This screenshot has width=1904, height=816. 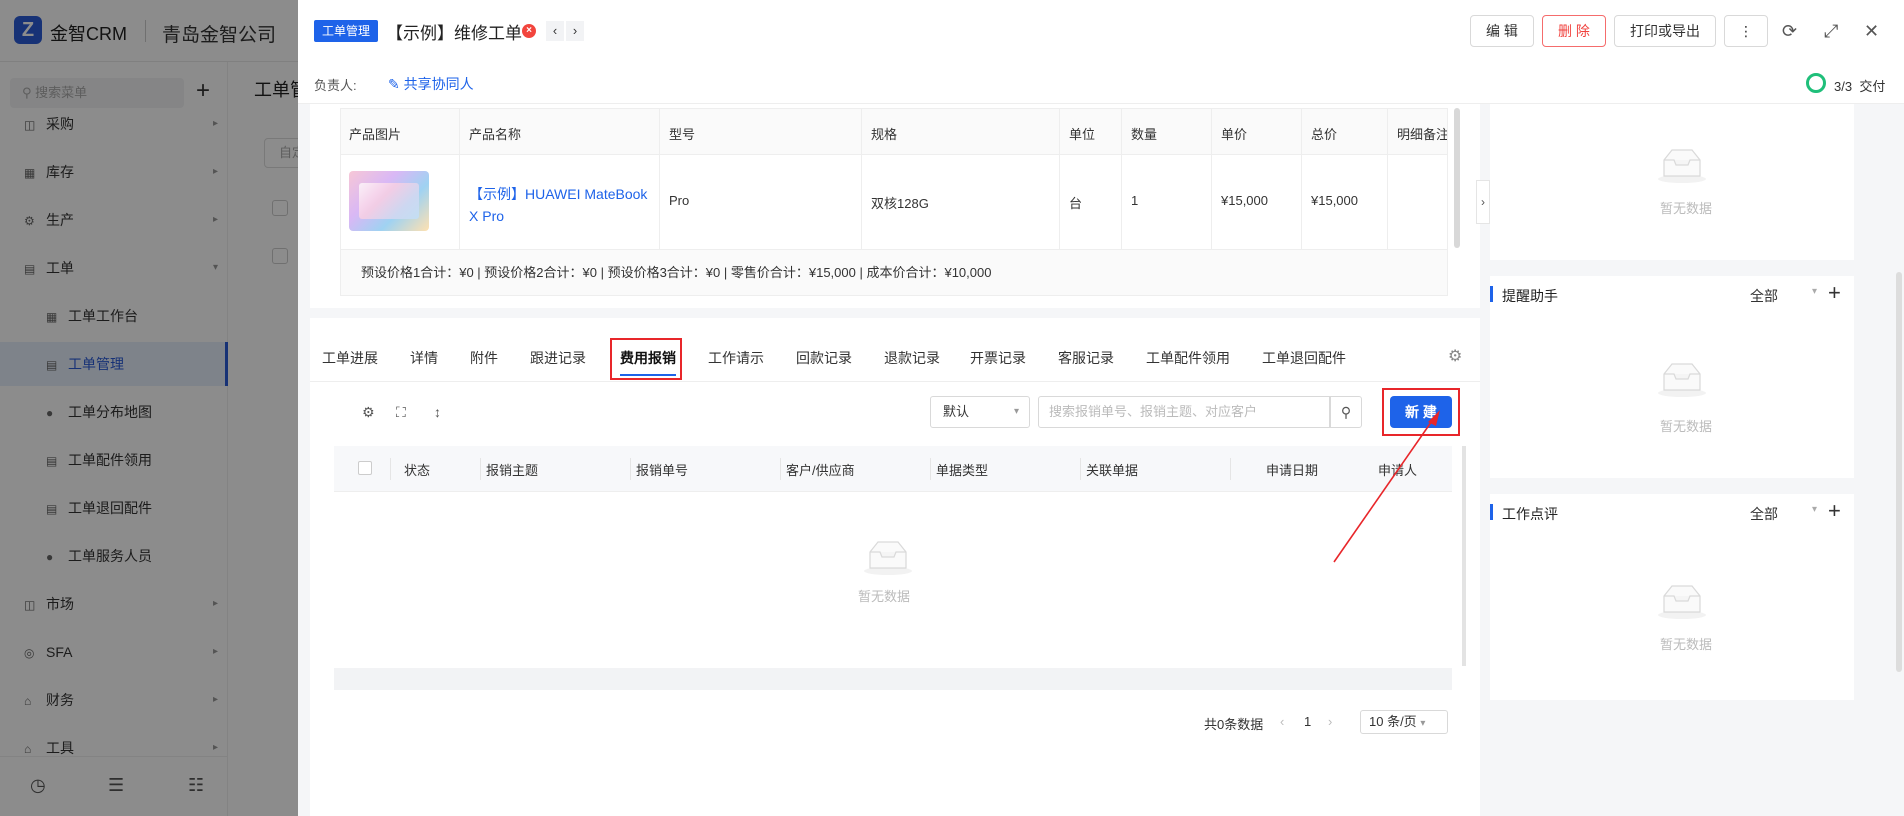 I want to click on product-model: Pro, so click(x=679, y=200).